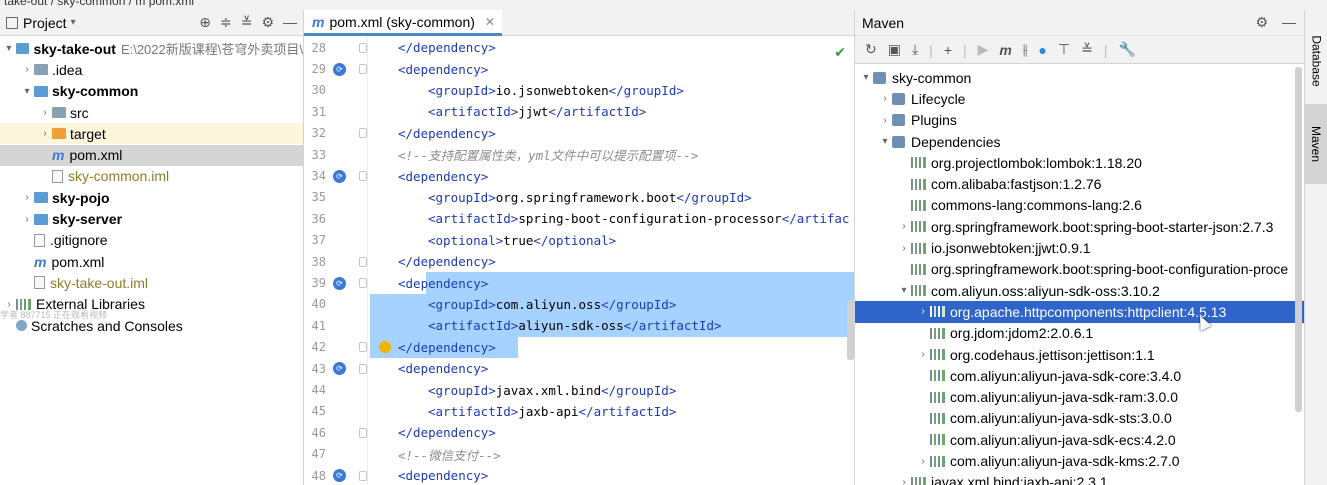  Describe the element at coordinates (579, 175) in the screenshot. I see `code-line: 34 ⟳ <dependency>` at that location.